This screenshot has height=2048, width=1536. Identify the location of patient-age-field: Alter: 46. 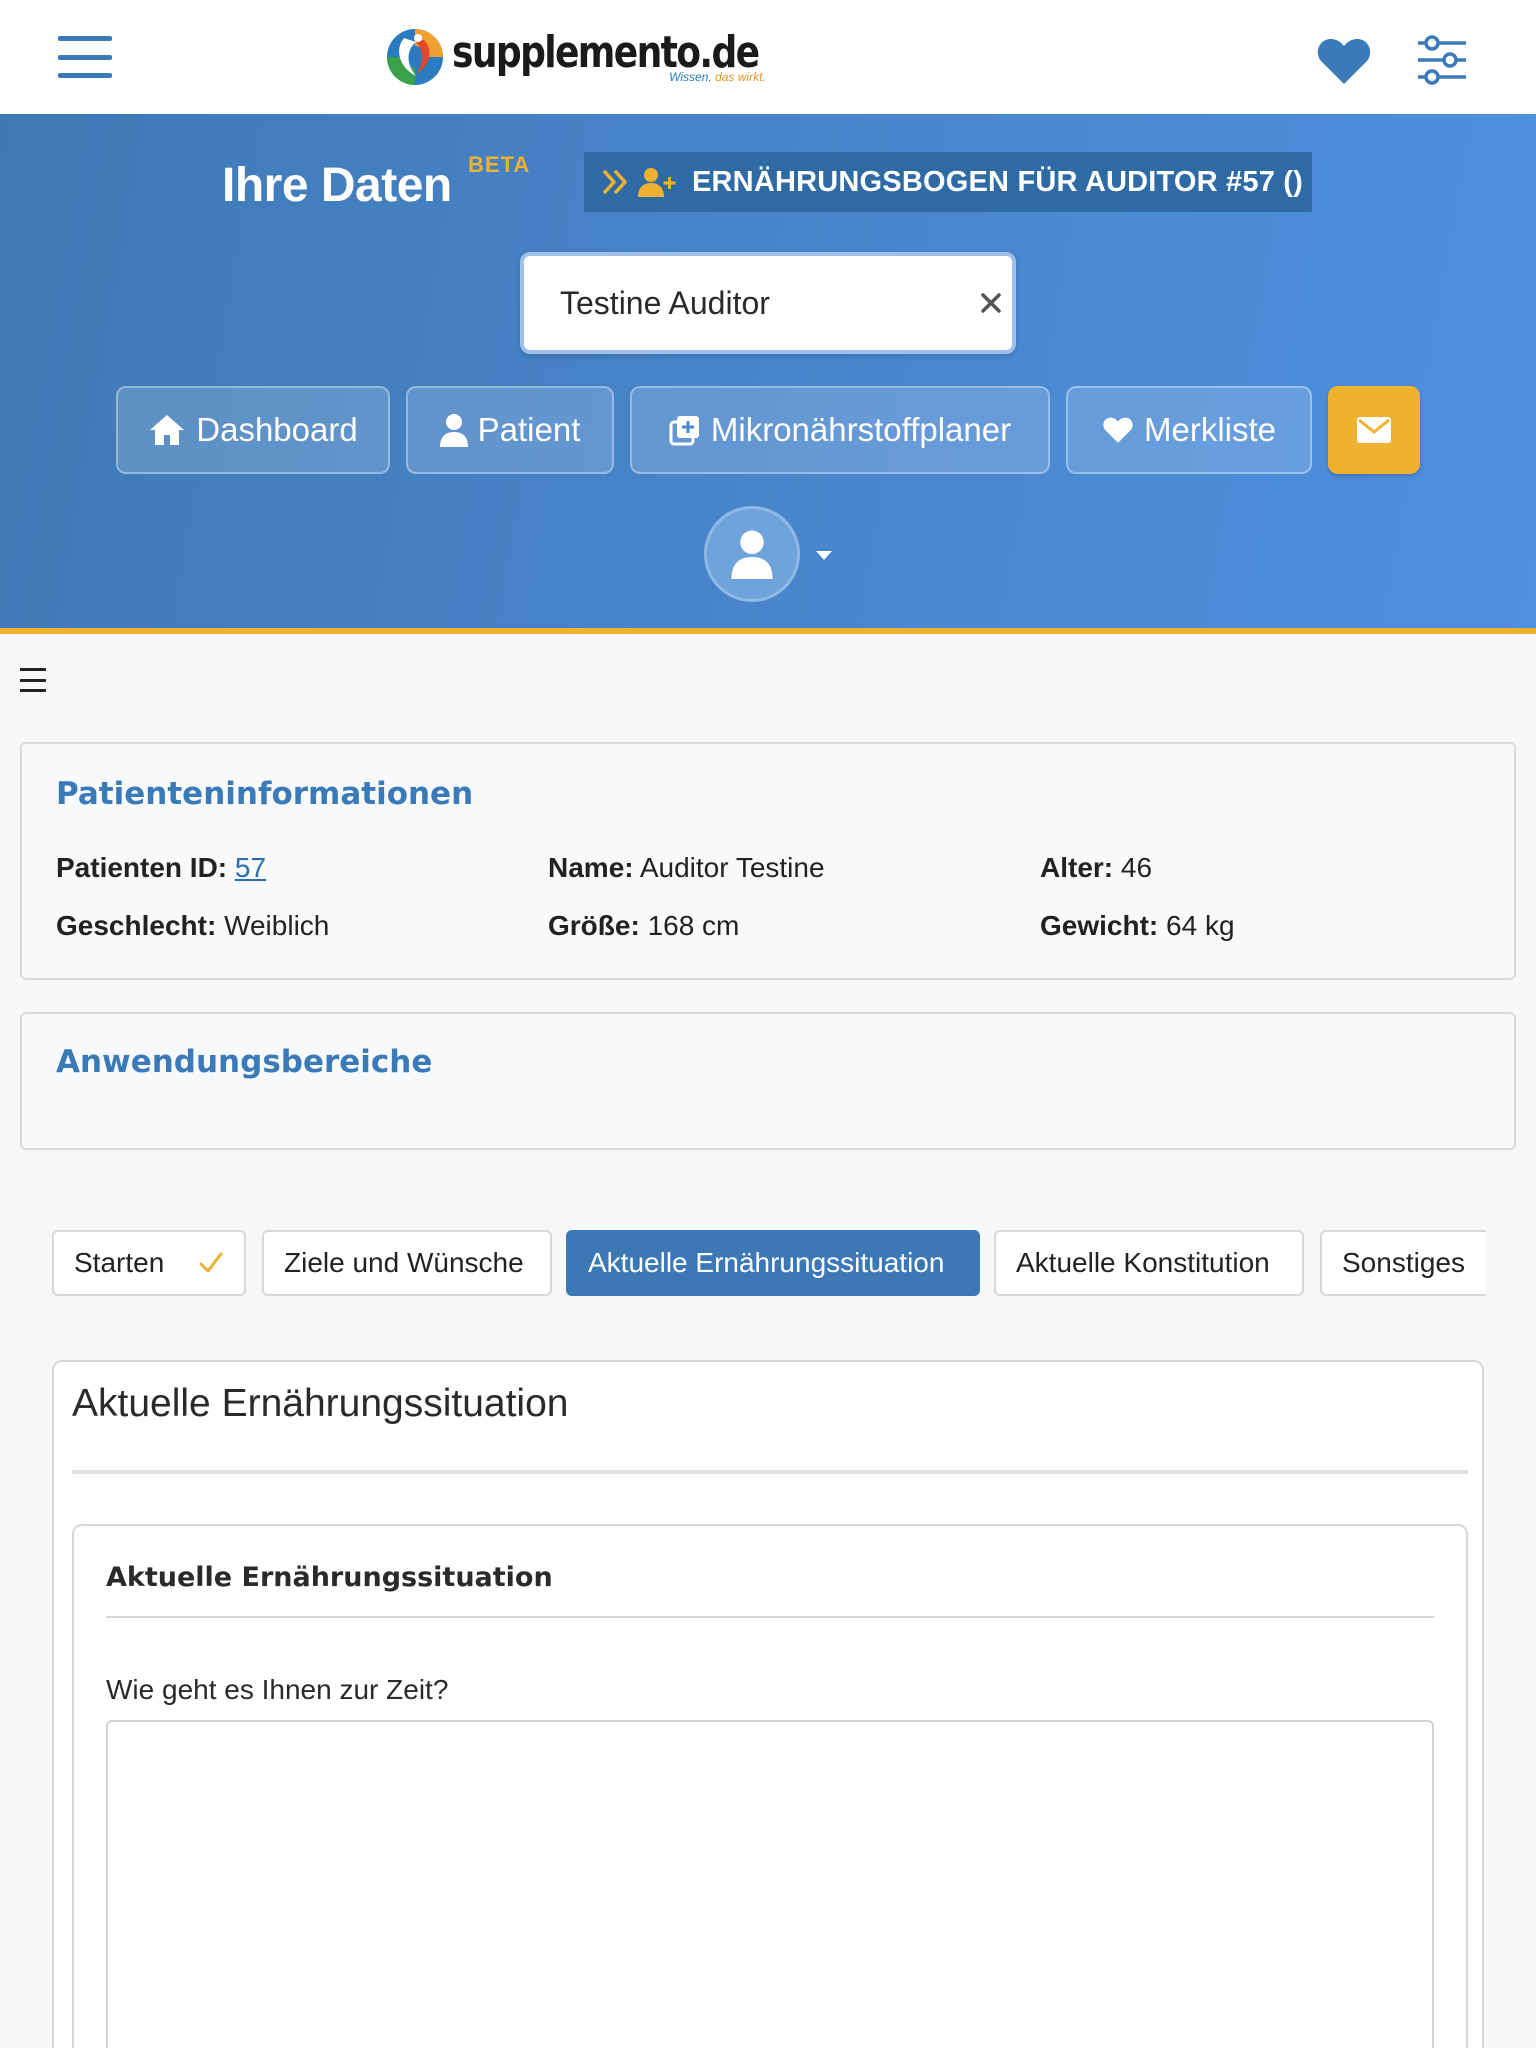
(1096, 867).